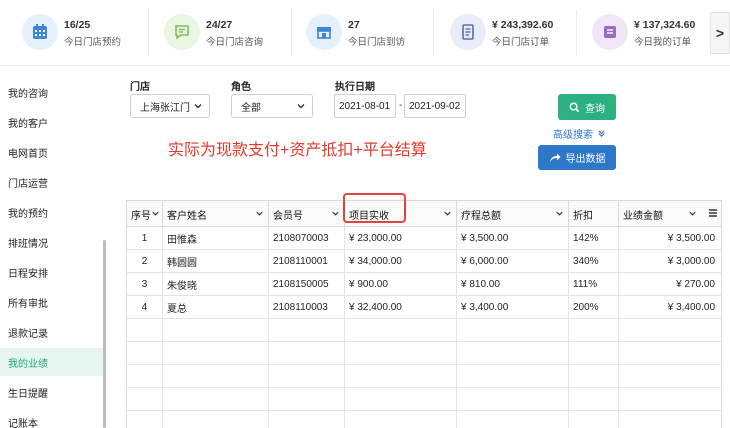 This screenshot has width=730, height=428. I want to click on stat-store-appointments: 16/25 今日门店预约, so click(77, 33).